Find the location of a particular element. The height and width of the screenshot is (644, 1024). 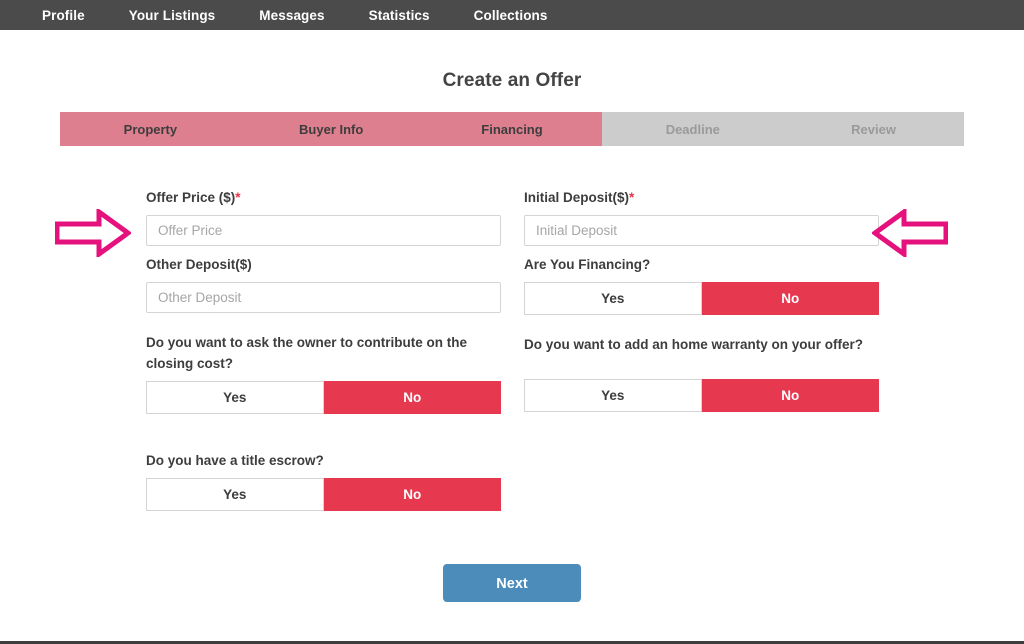

offer-price-label: Offer Price ($)* is located at coordinates (323, 198).